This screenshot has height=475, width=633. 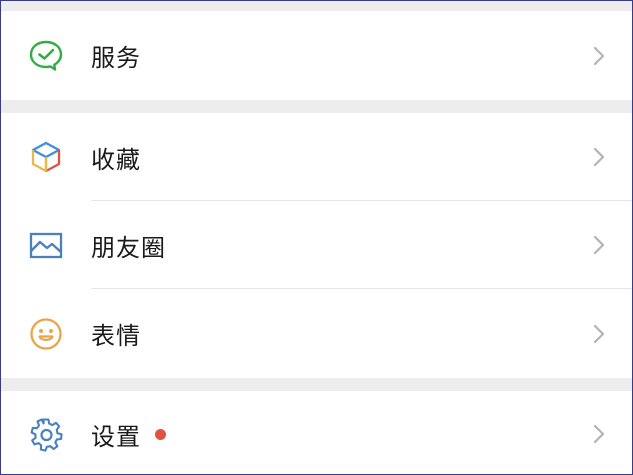 What do you see at coordinates (316, 6) in the screenshot?
I see `top-separator` at bounding box center [316, 6].